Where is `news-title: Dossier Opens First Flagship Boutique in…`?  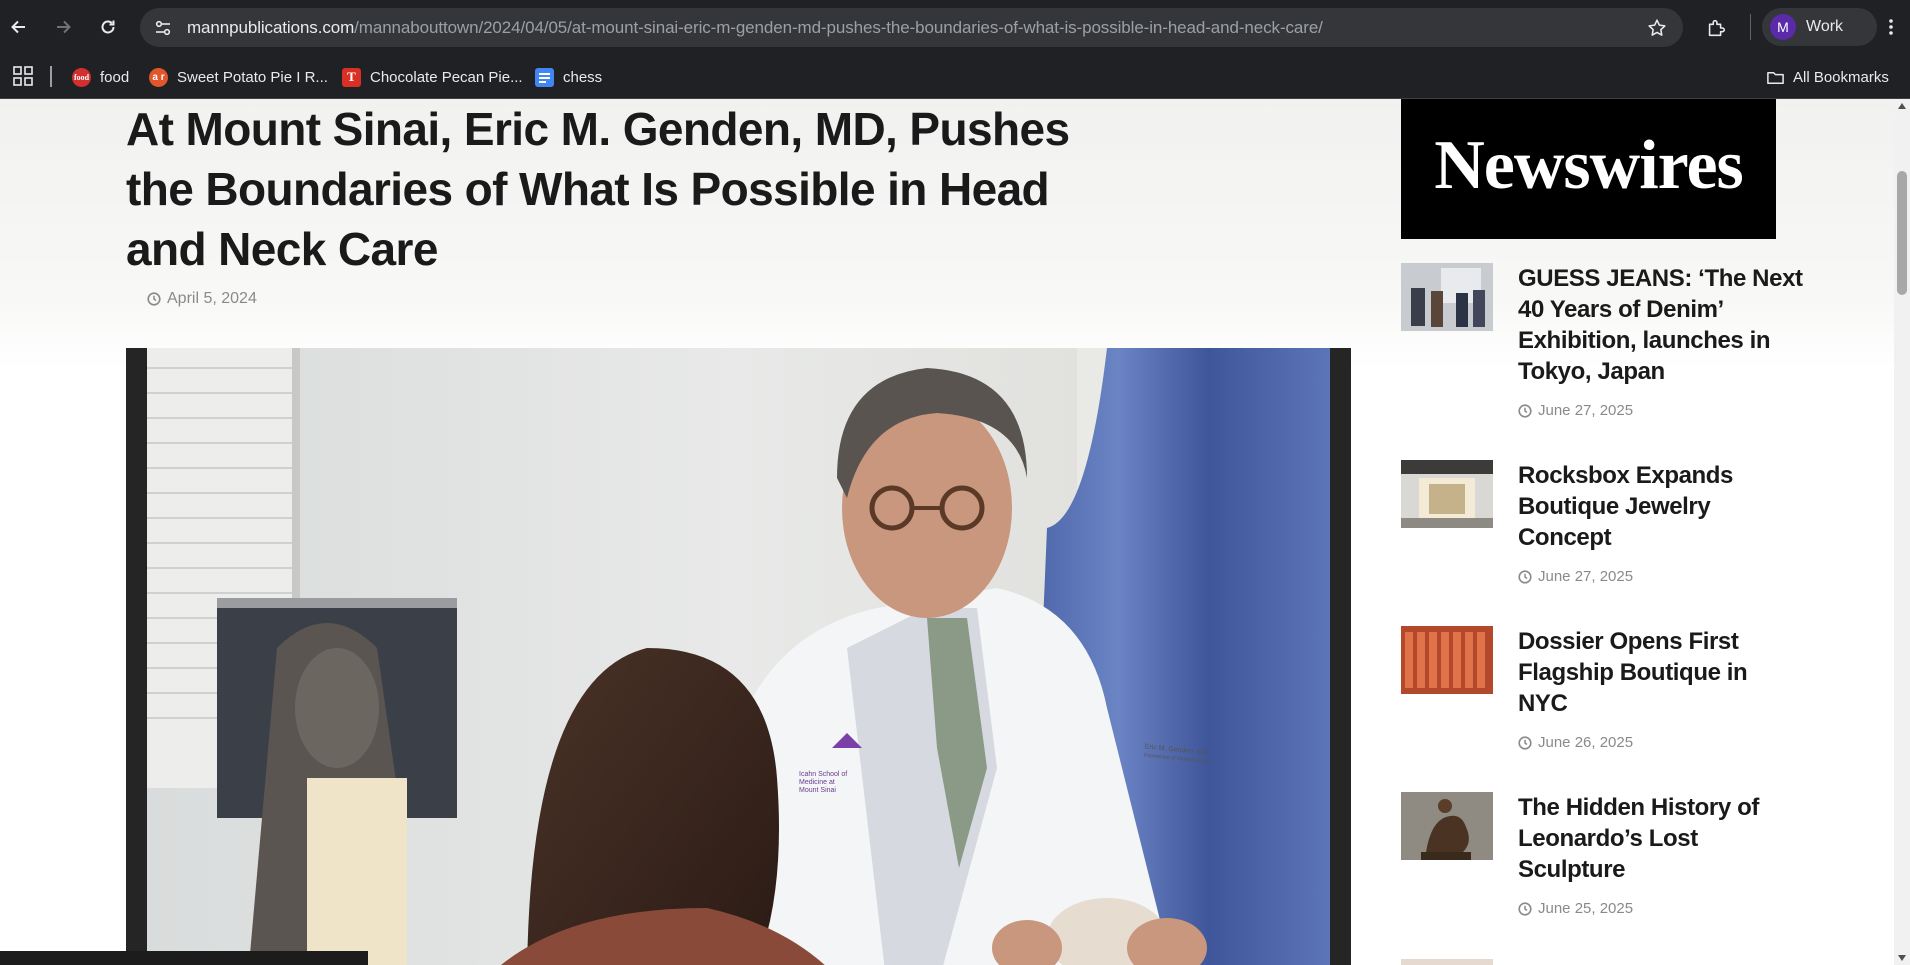 news-title: Dossier Opens First Flagship Boutique in… is located at coordinates (1660, 672).